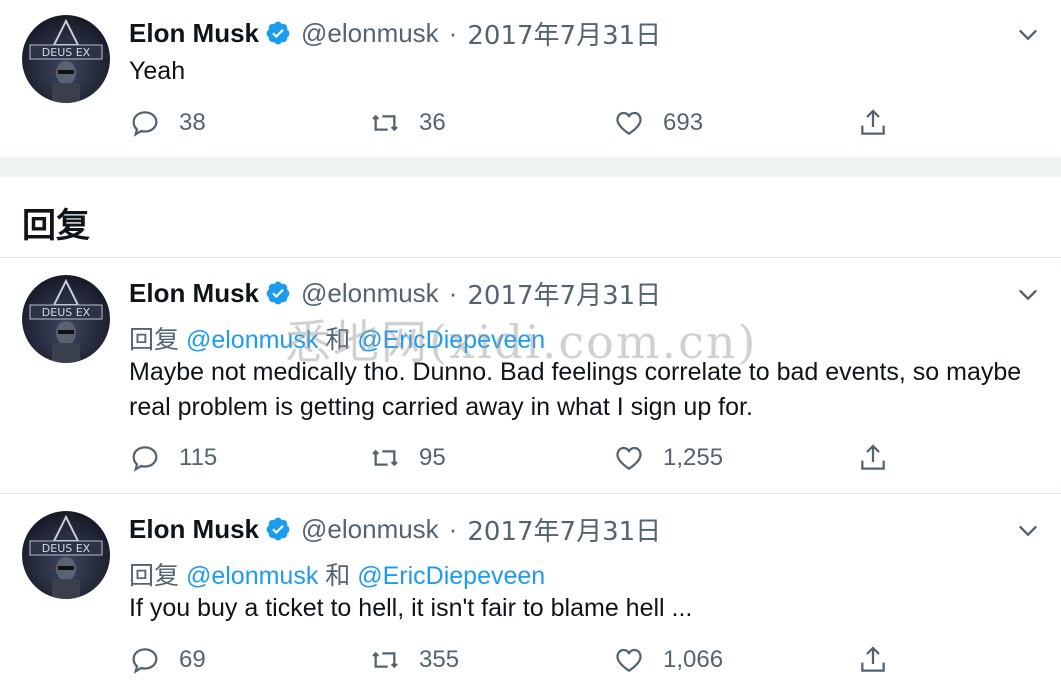  What do you see at coordinates (167, 660) in the screenshot?
I see `reply-button: 69` at bounding box center [167, 660].